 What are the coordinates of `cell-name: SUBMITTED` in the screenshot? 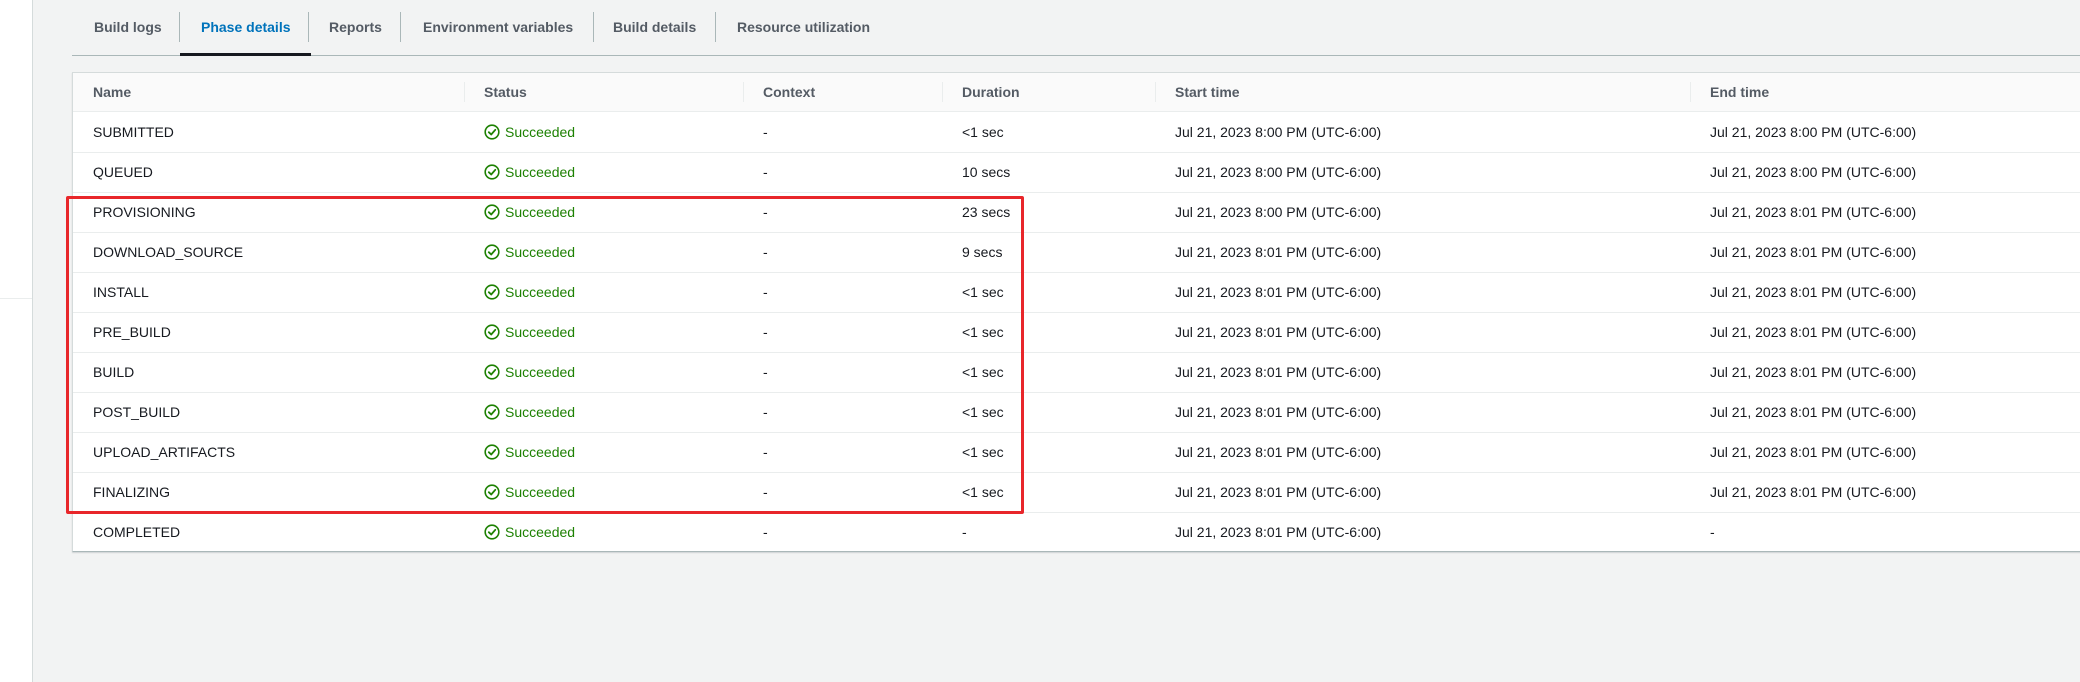 It's located at (133, 132).